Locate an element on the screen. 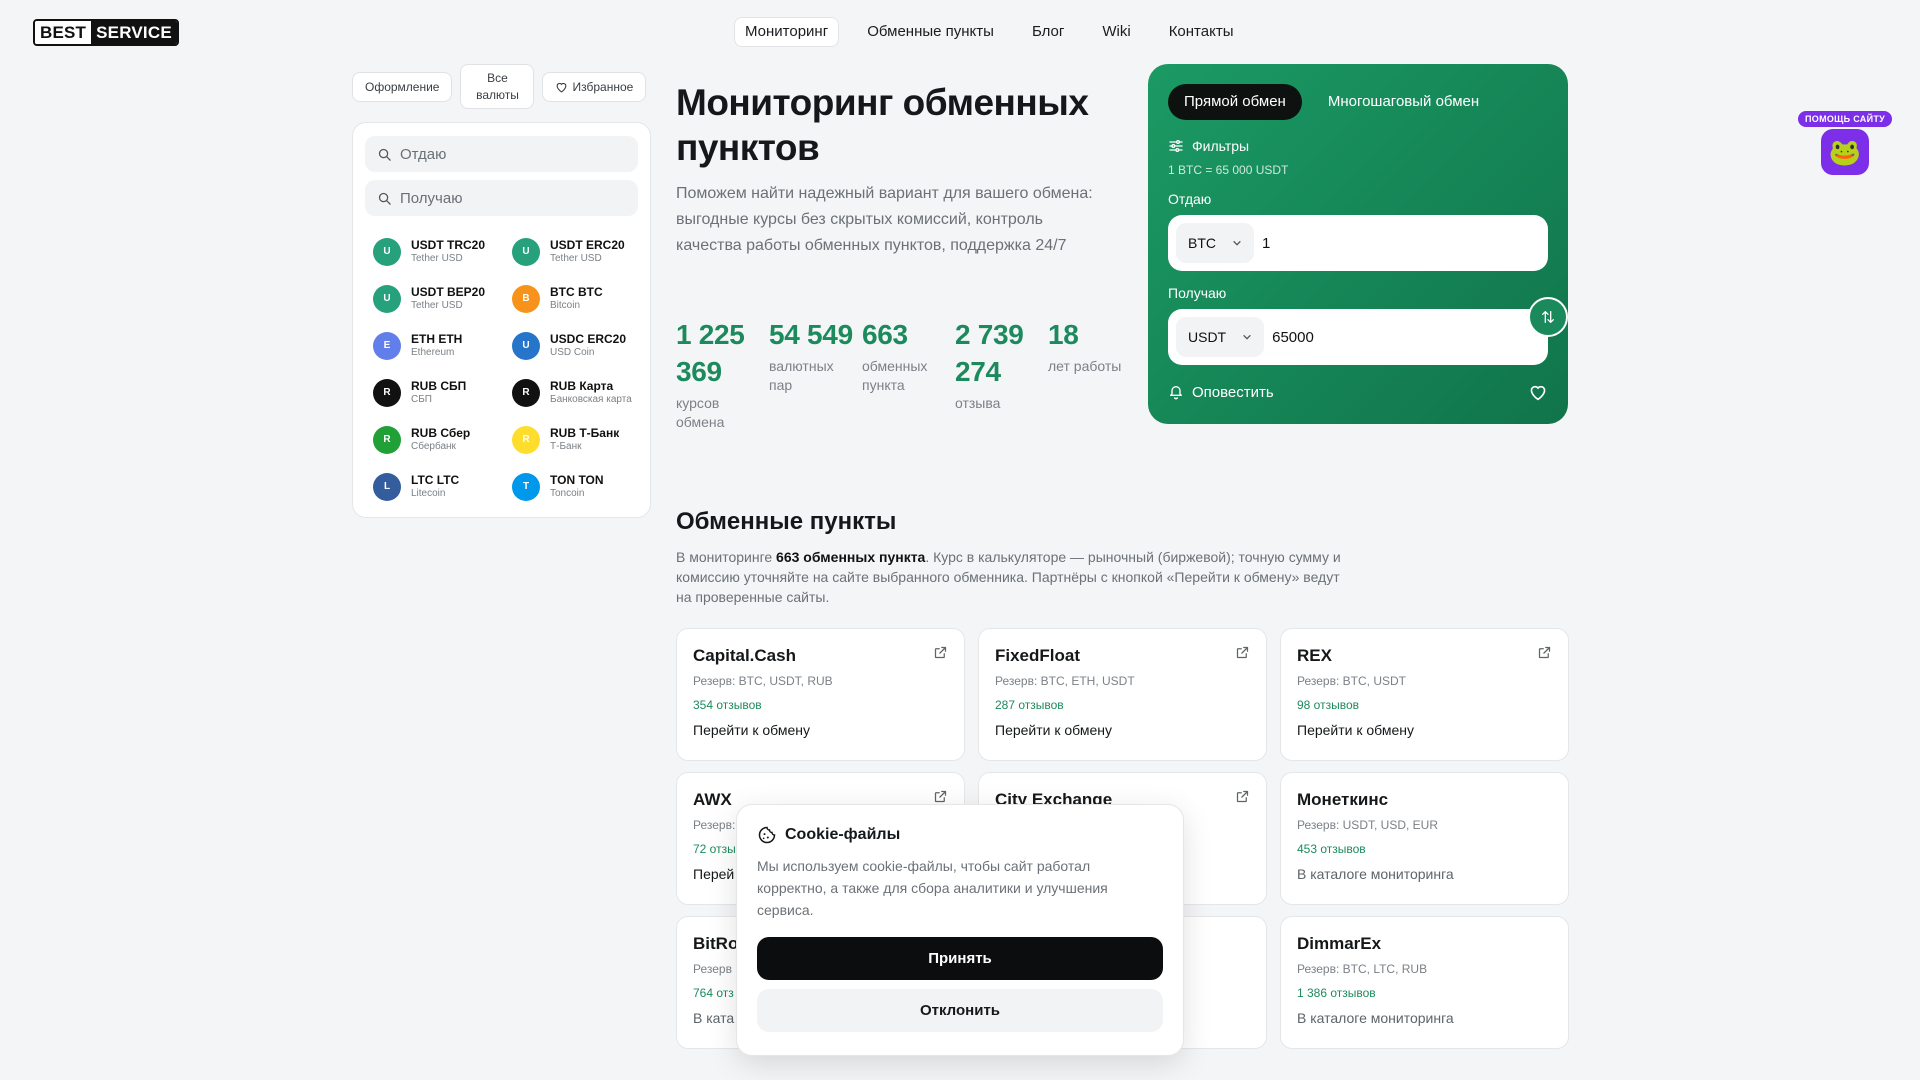 This screenshot has width=1920, height=1080. currency-item: R RUB Сбер Сбербанк is located at coordinates (434, 439).